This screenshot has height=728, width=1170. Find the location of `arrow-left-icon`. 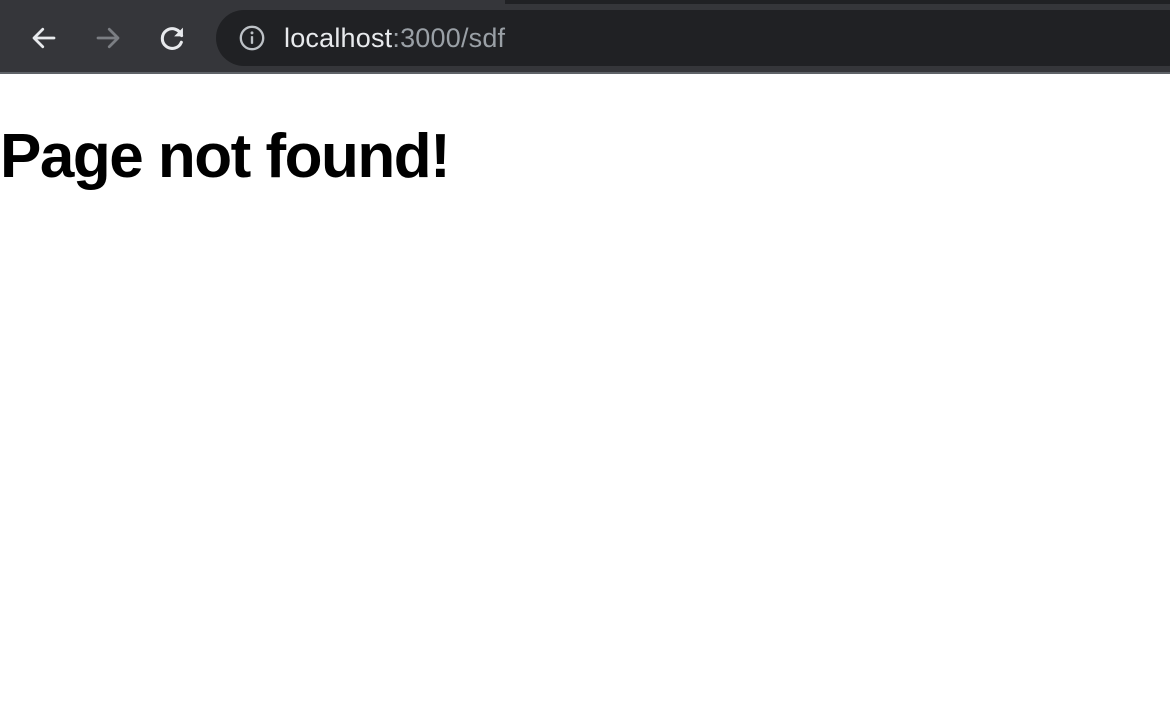

arrow-left-icon is located at coordinates (44, 38).